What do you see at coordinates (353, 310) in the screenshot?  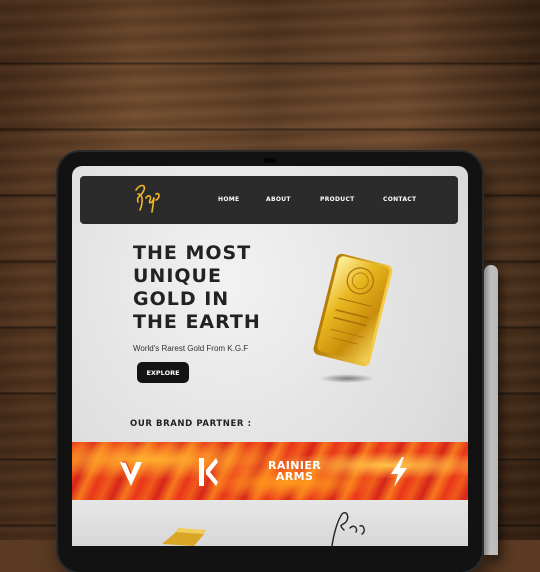 I see `gold-bar-image` at bounding box center [353, 310].